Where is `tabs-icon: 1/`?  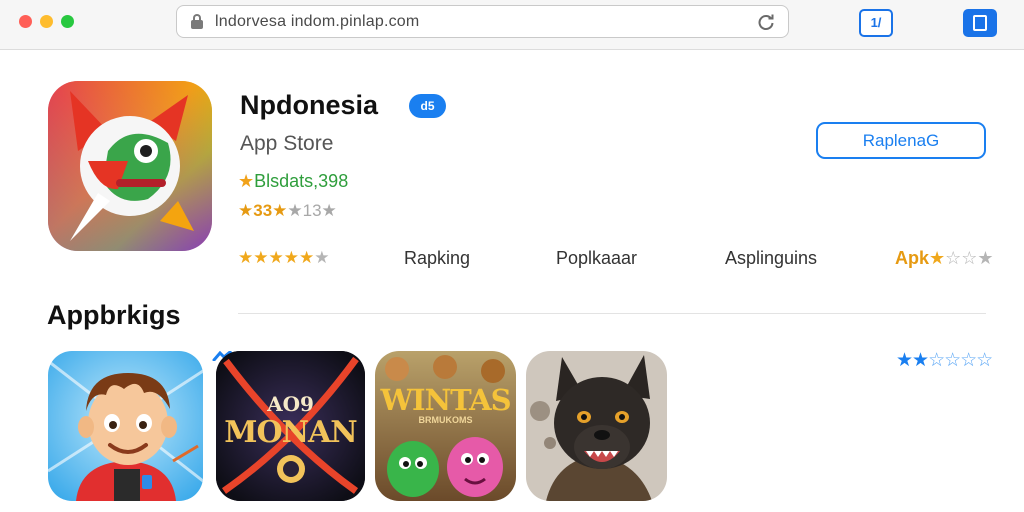 tabs-icon: 1/ is located at coordinates (876, 22).